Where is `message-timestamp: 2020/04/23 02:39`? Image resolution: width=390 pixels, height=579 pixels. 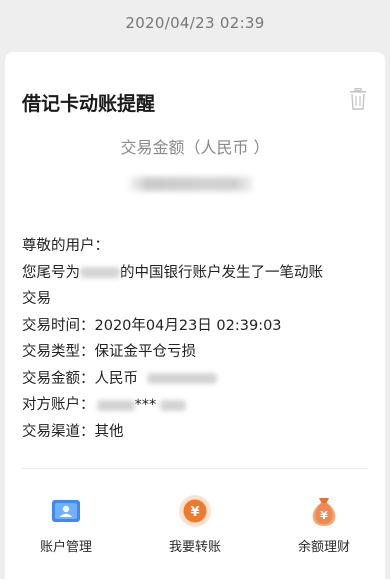 message-timestamp: 2020/04/23 02:39 is located at coordinates (195, 23).